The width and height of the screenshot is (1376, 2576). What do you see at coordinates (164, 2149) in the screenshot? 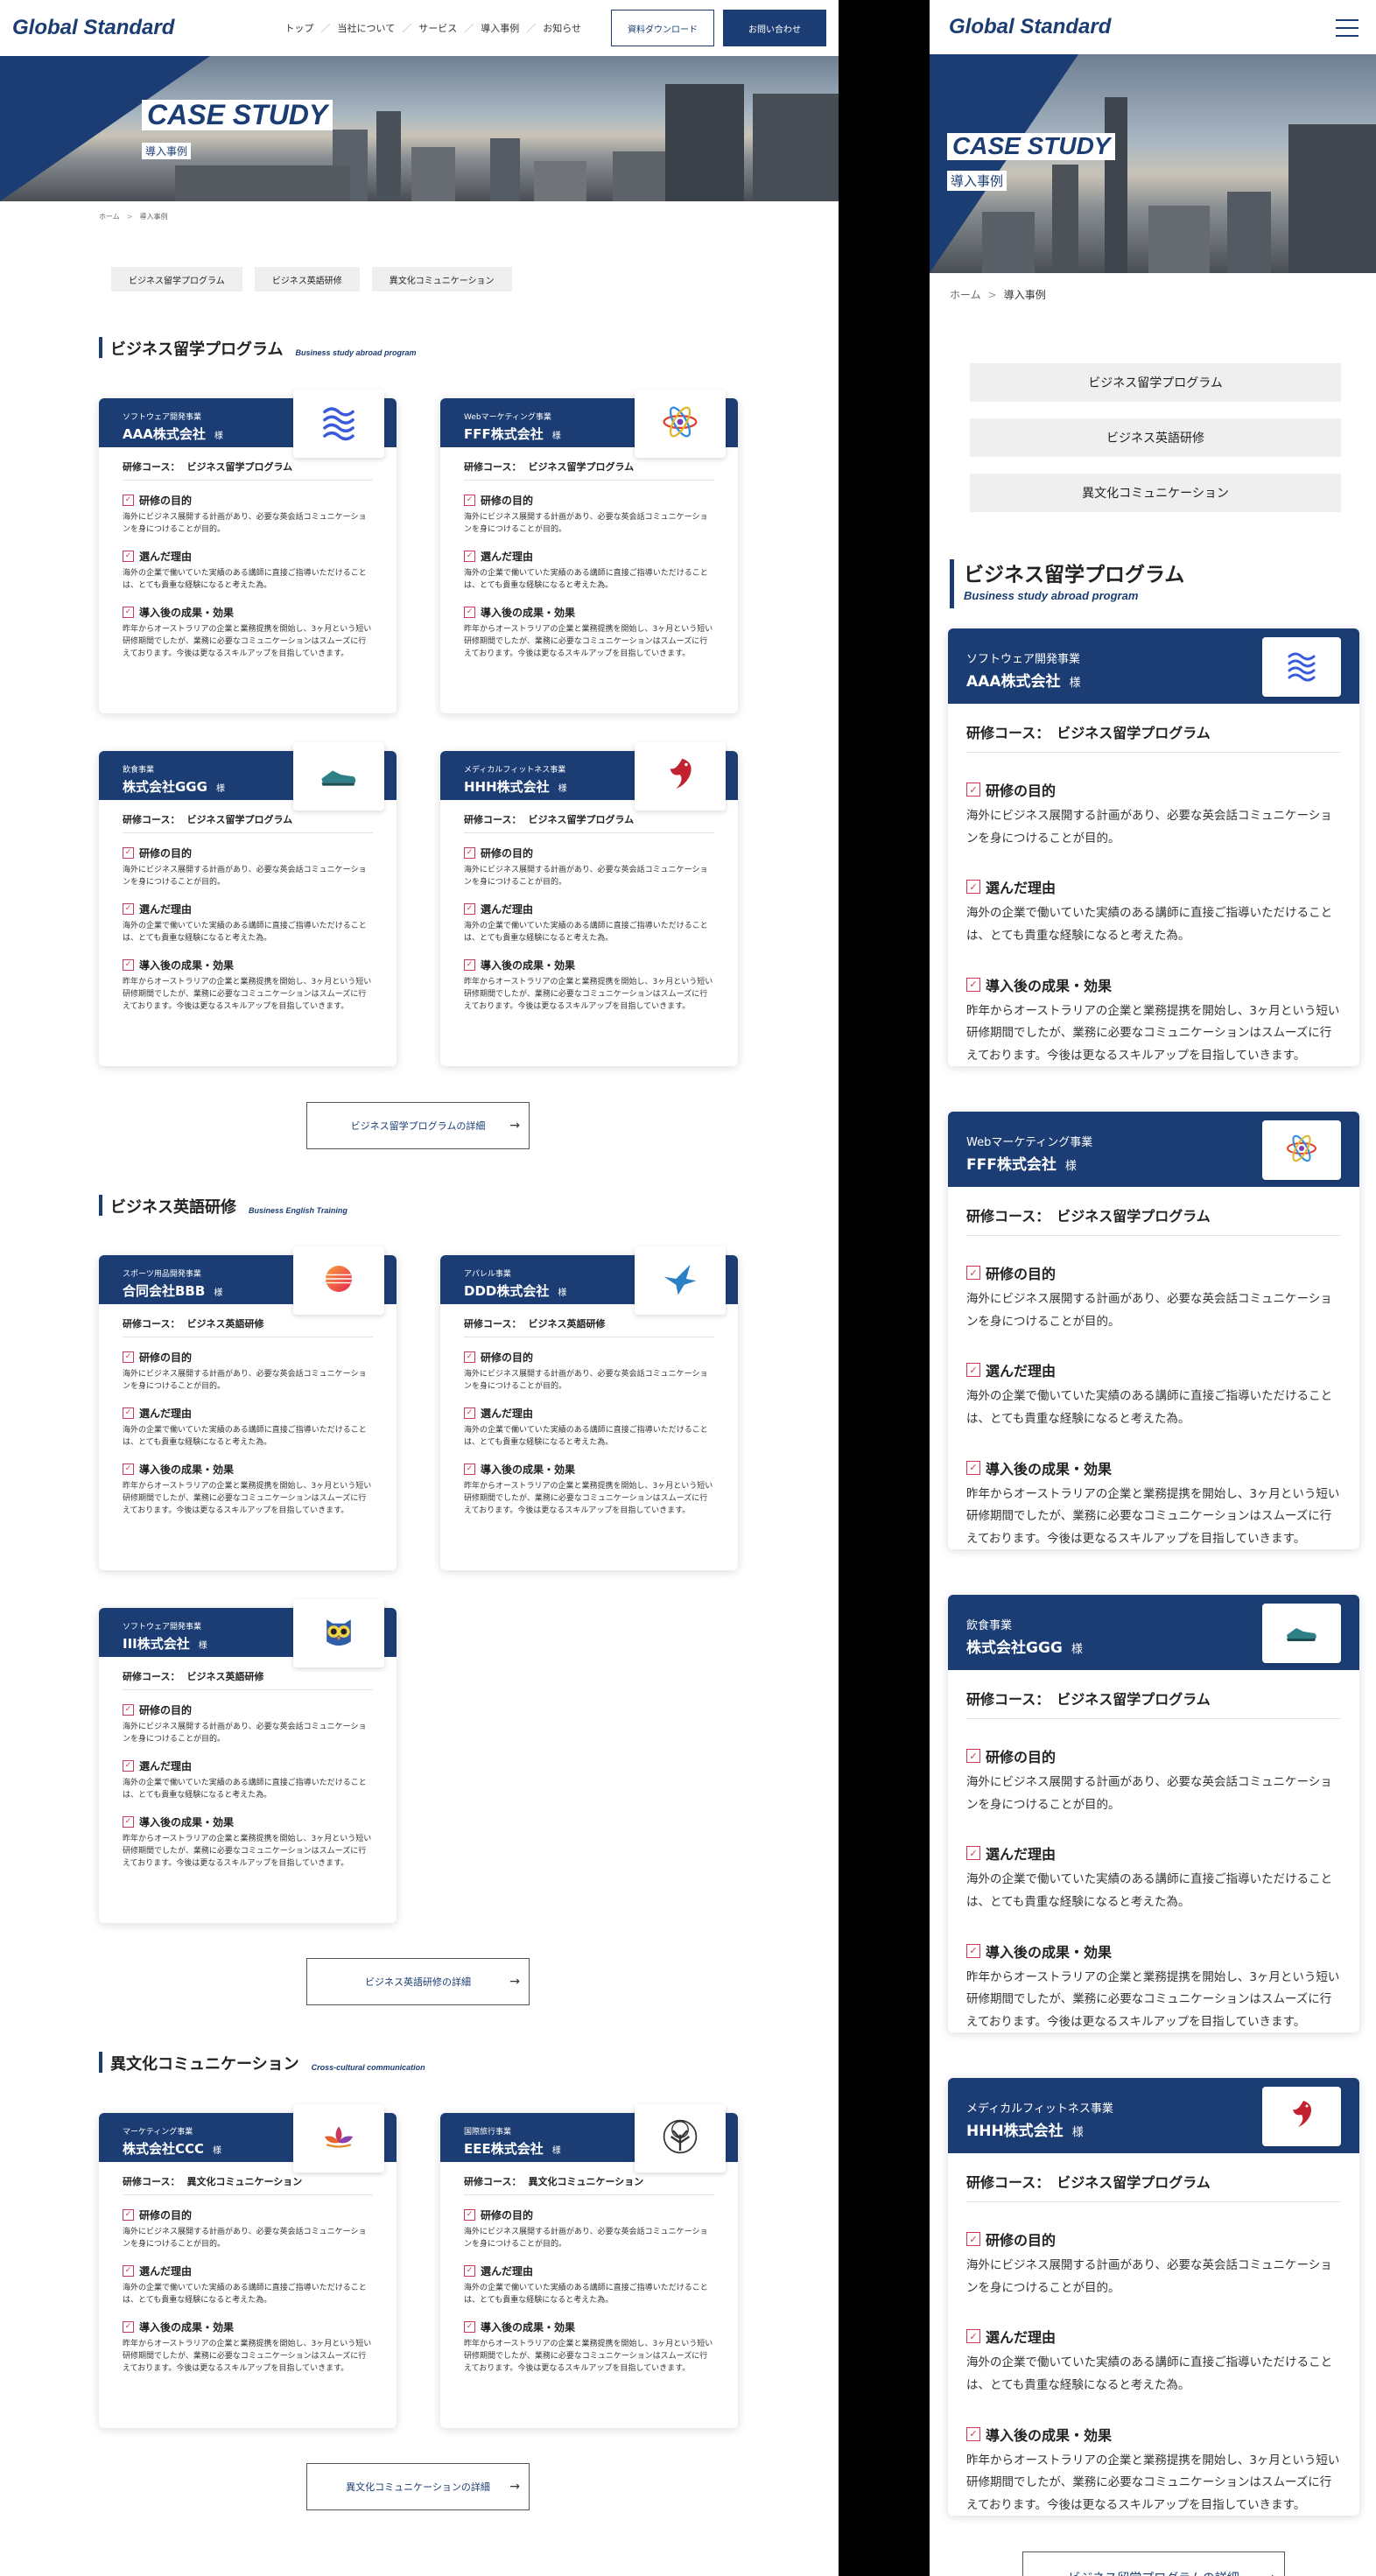
I see `card-company: 株式会社CCC` at bounding box center [164, 2149].